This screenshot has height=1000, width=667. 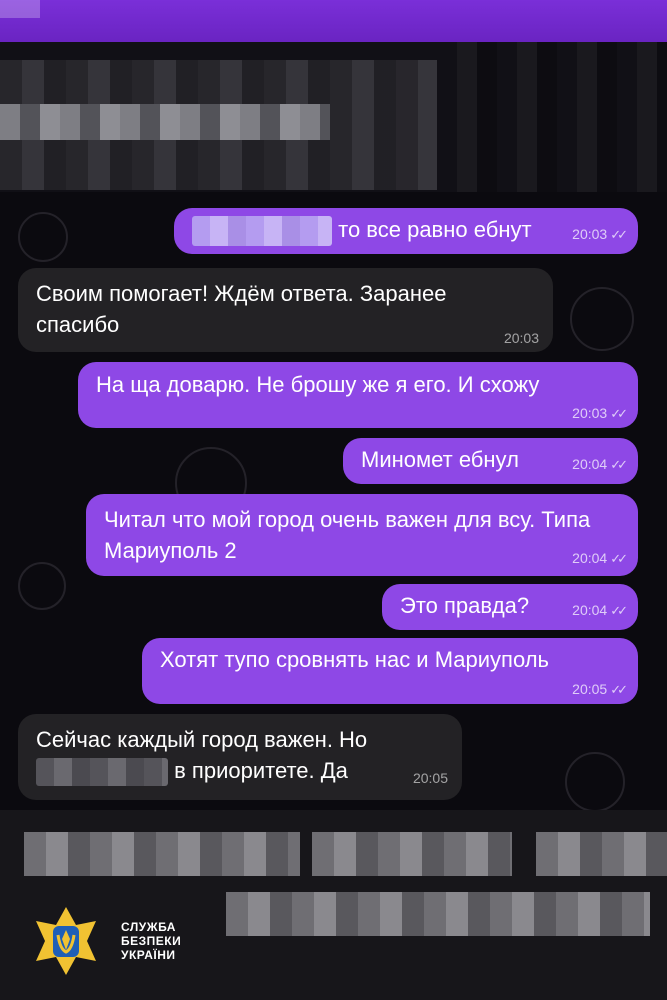 What do you see at coordinates (440, 459) in the screenshot?
I see `message-text: Миномет ебнул` at bounding box center [440, 459].